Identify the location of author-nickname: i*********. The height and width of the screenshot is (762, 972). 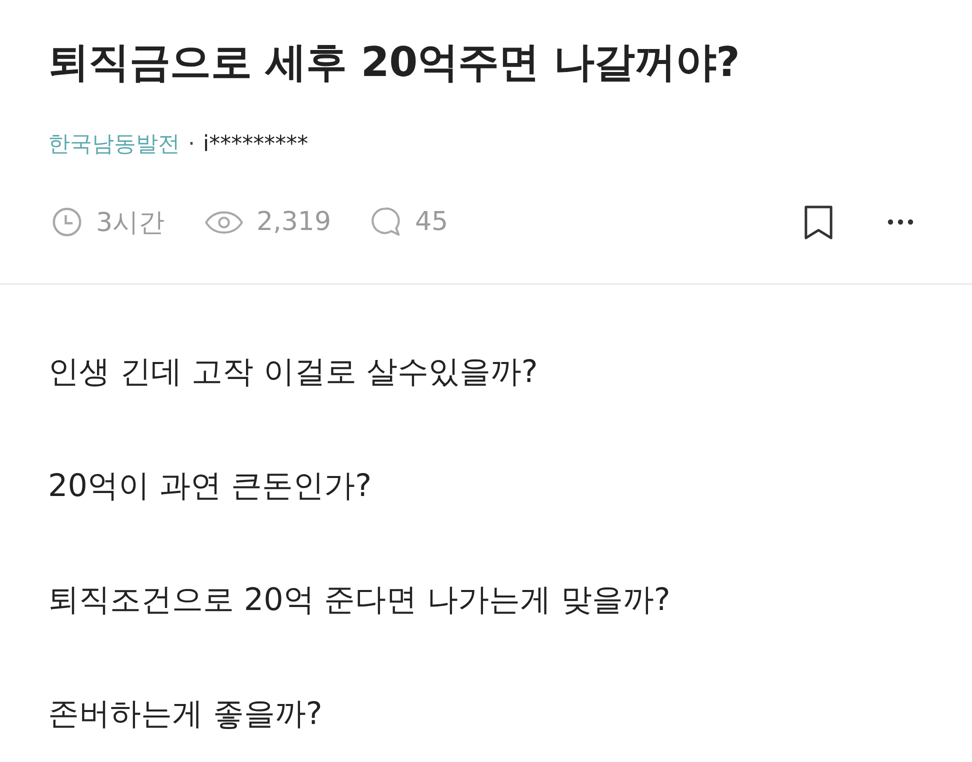
(255, 145).